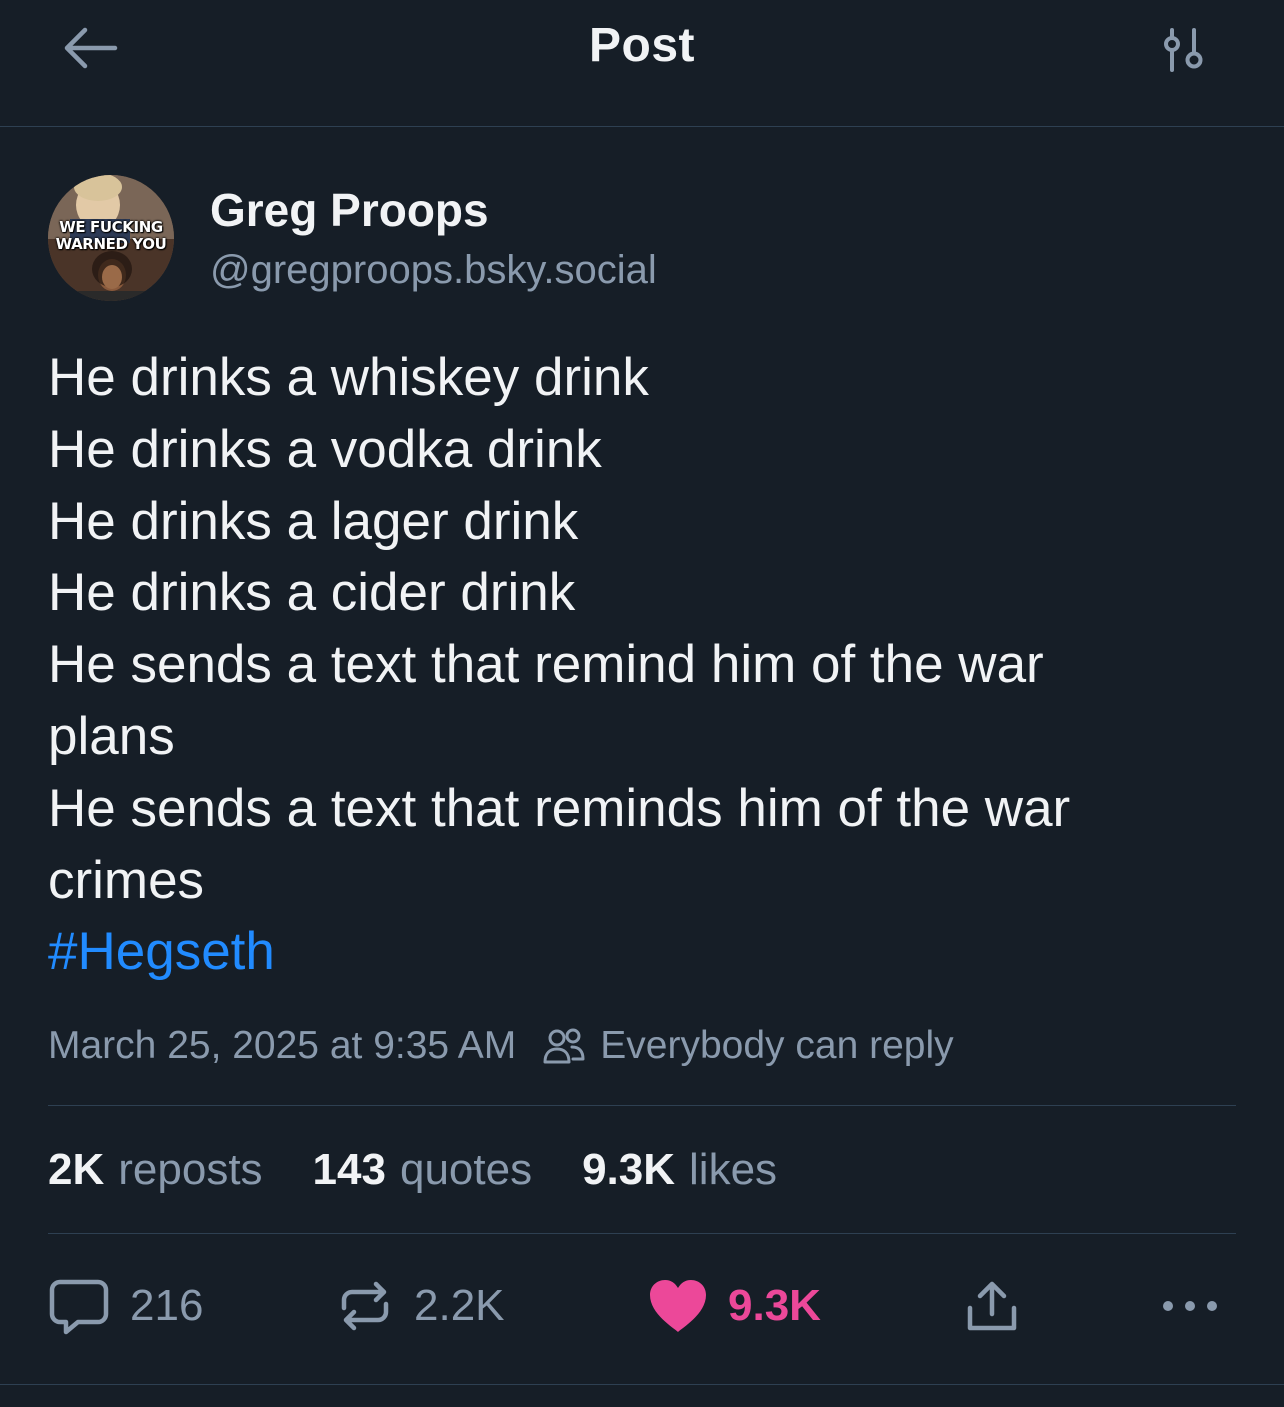 Image resolution: width=1284 pixels, height=1407 pixels. I want to click on post-line: He drinks a vodka drink, so click(325, 449).